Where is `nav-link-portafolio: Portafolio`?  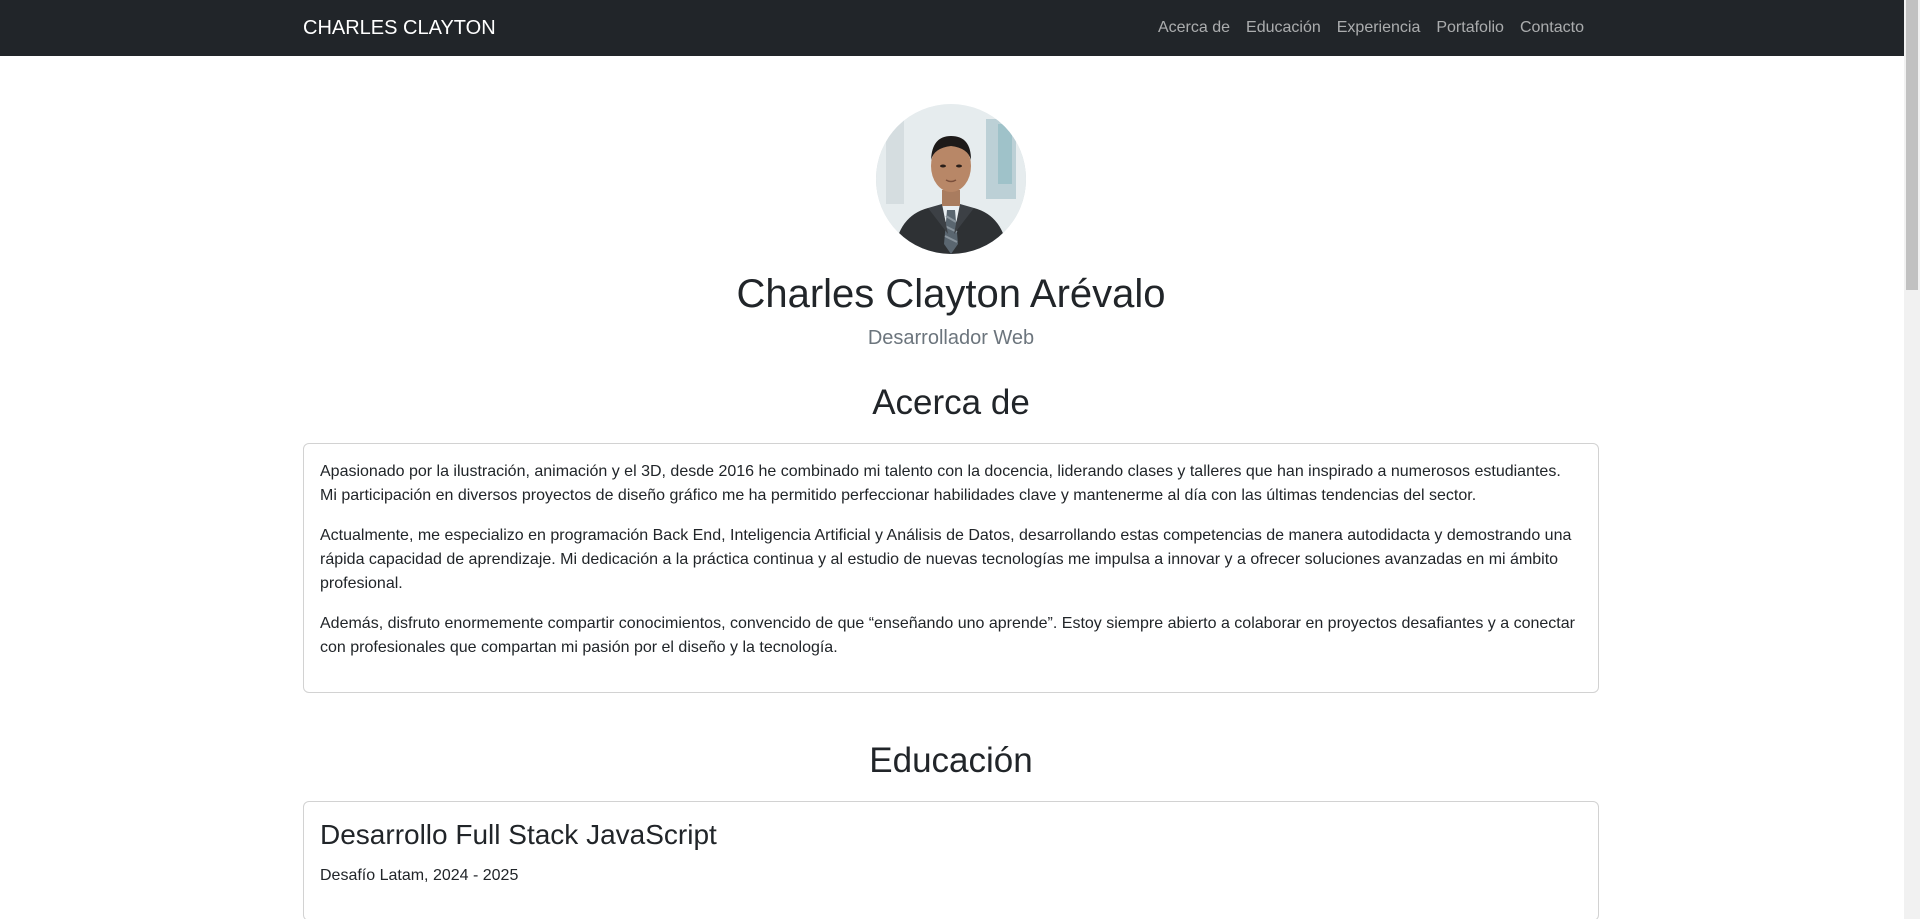
nav-link-portafolio: Portafolio is located at coordinates (1470, 28).